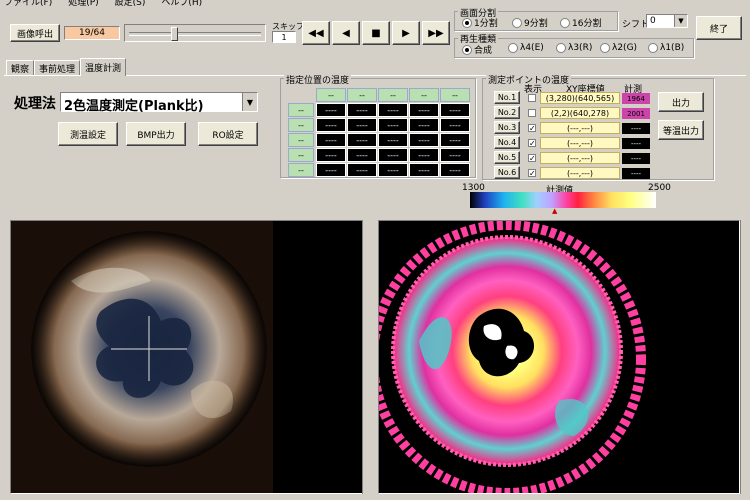 This screenshot has width=750, height=500. What do you see at coordinates (195, 33) in the screenshot?
I see `frame-slider` at bounding box center [195, 33].